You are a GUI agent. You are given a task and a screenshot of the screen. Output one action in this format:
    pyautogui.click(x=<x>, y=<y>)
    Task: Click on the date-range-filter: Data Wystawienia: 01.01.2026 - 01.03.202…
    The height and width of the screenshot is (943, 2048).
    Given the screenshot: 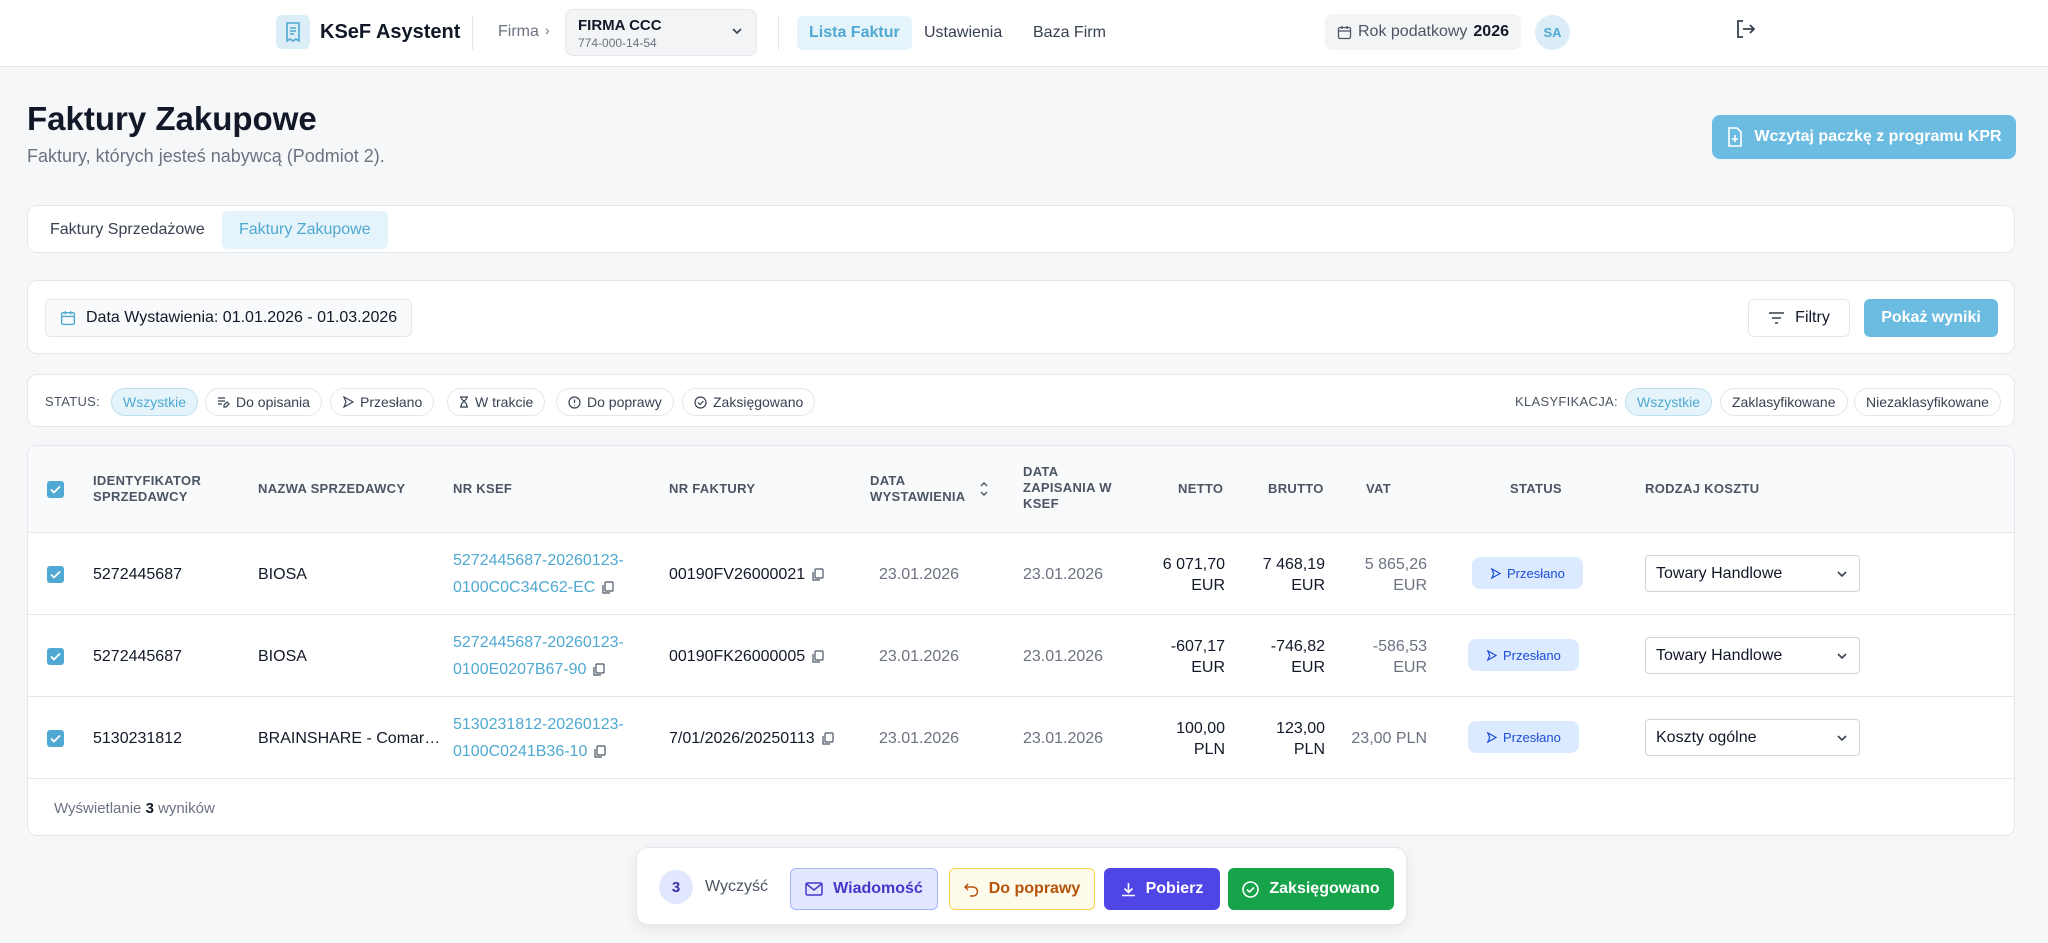 What is the action you would take?
    pyautogui.click(x=229, y=318)
    